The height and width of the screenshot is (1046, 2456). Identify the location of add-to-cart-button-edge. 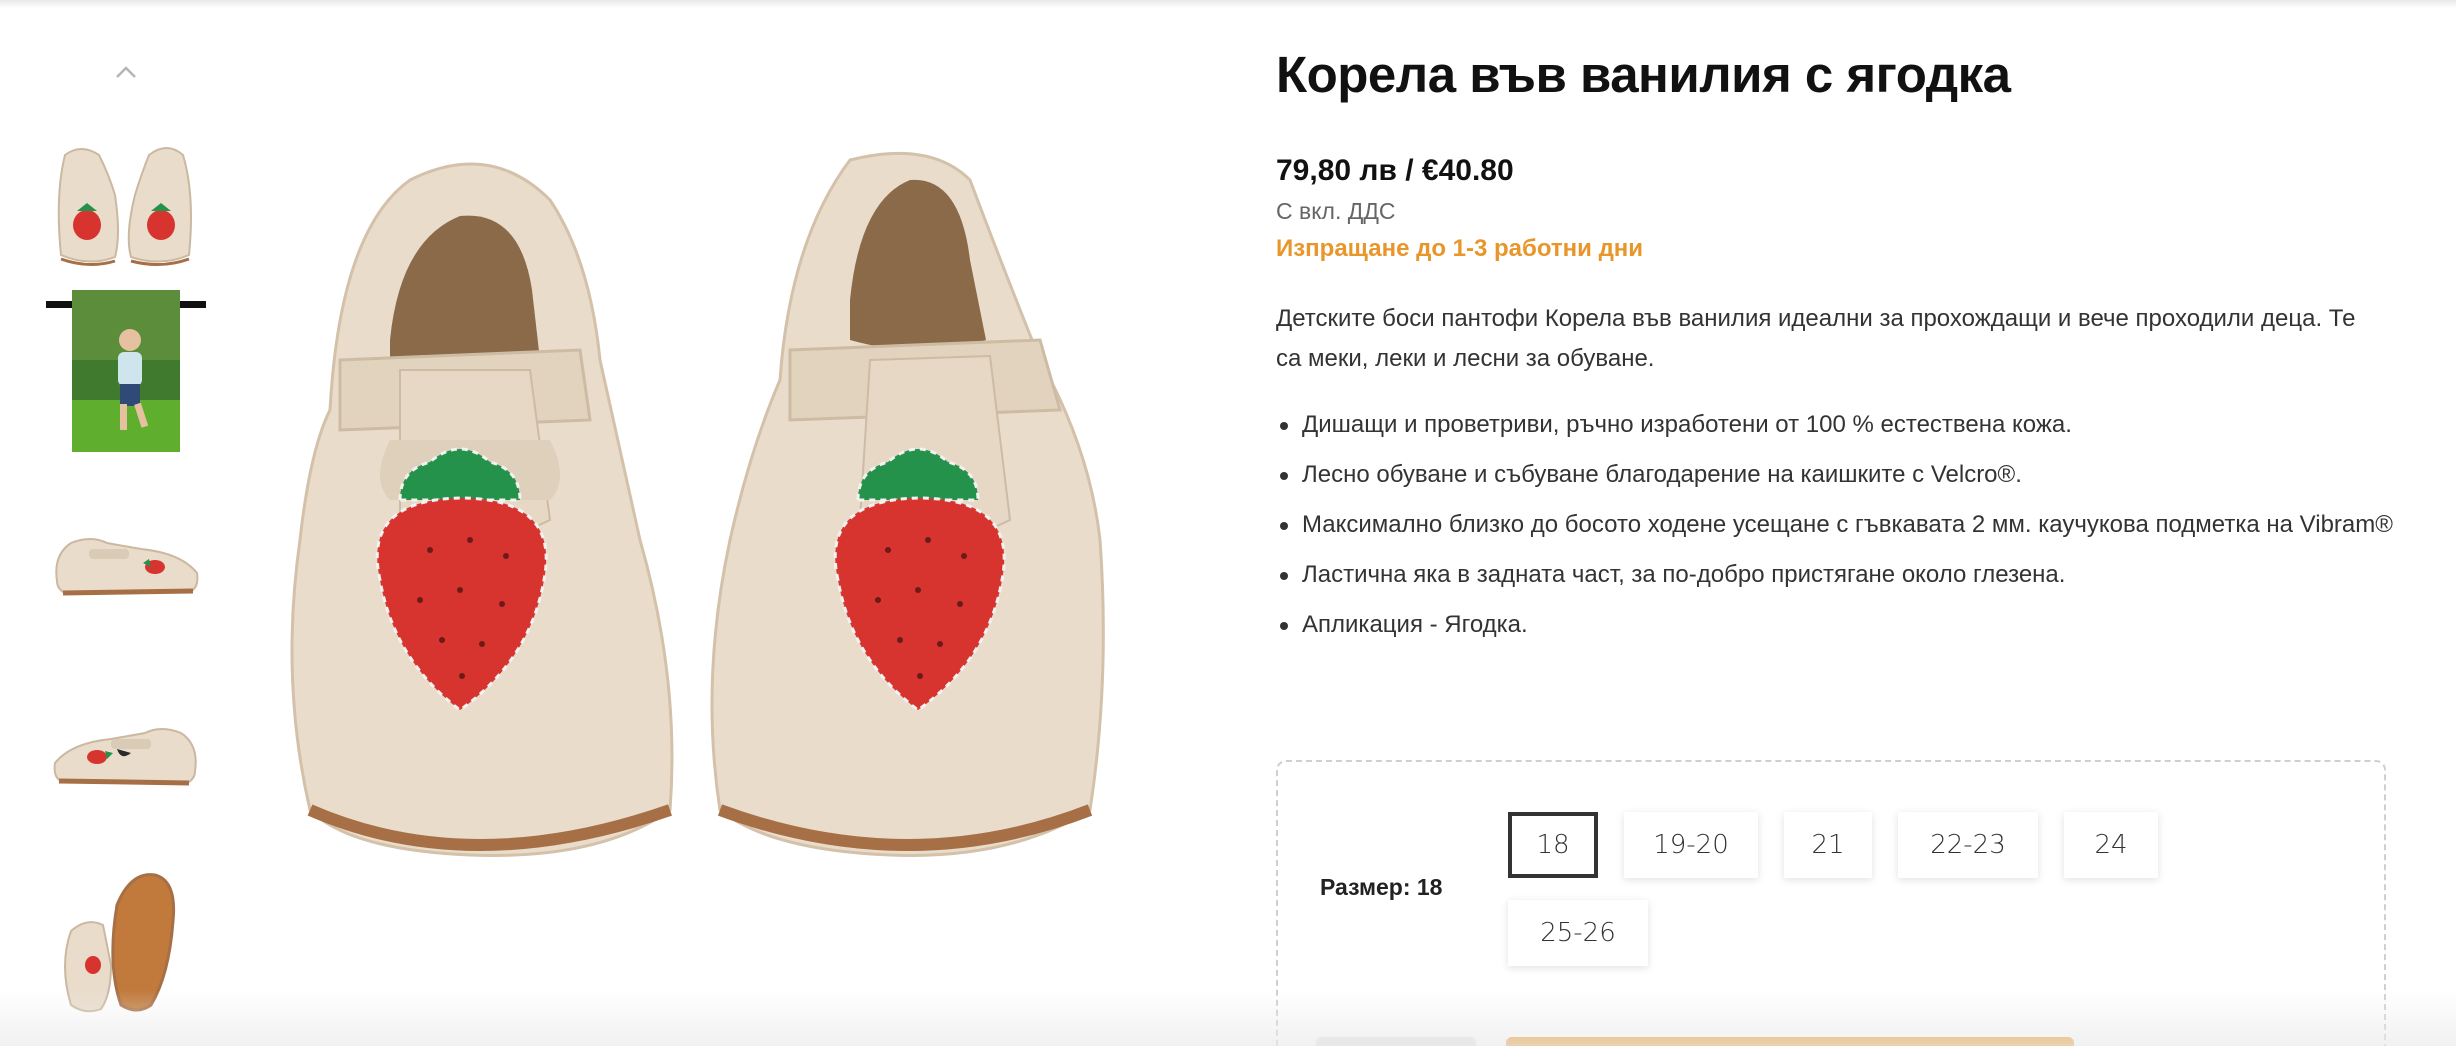
(1790, 1041).